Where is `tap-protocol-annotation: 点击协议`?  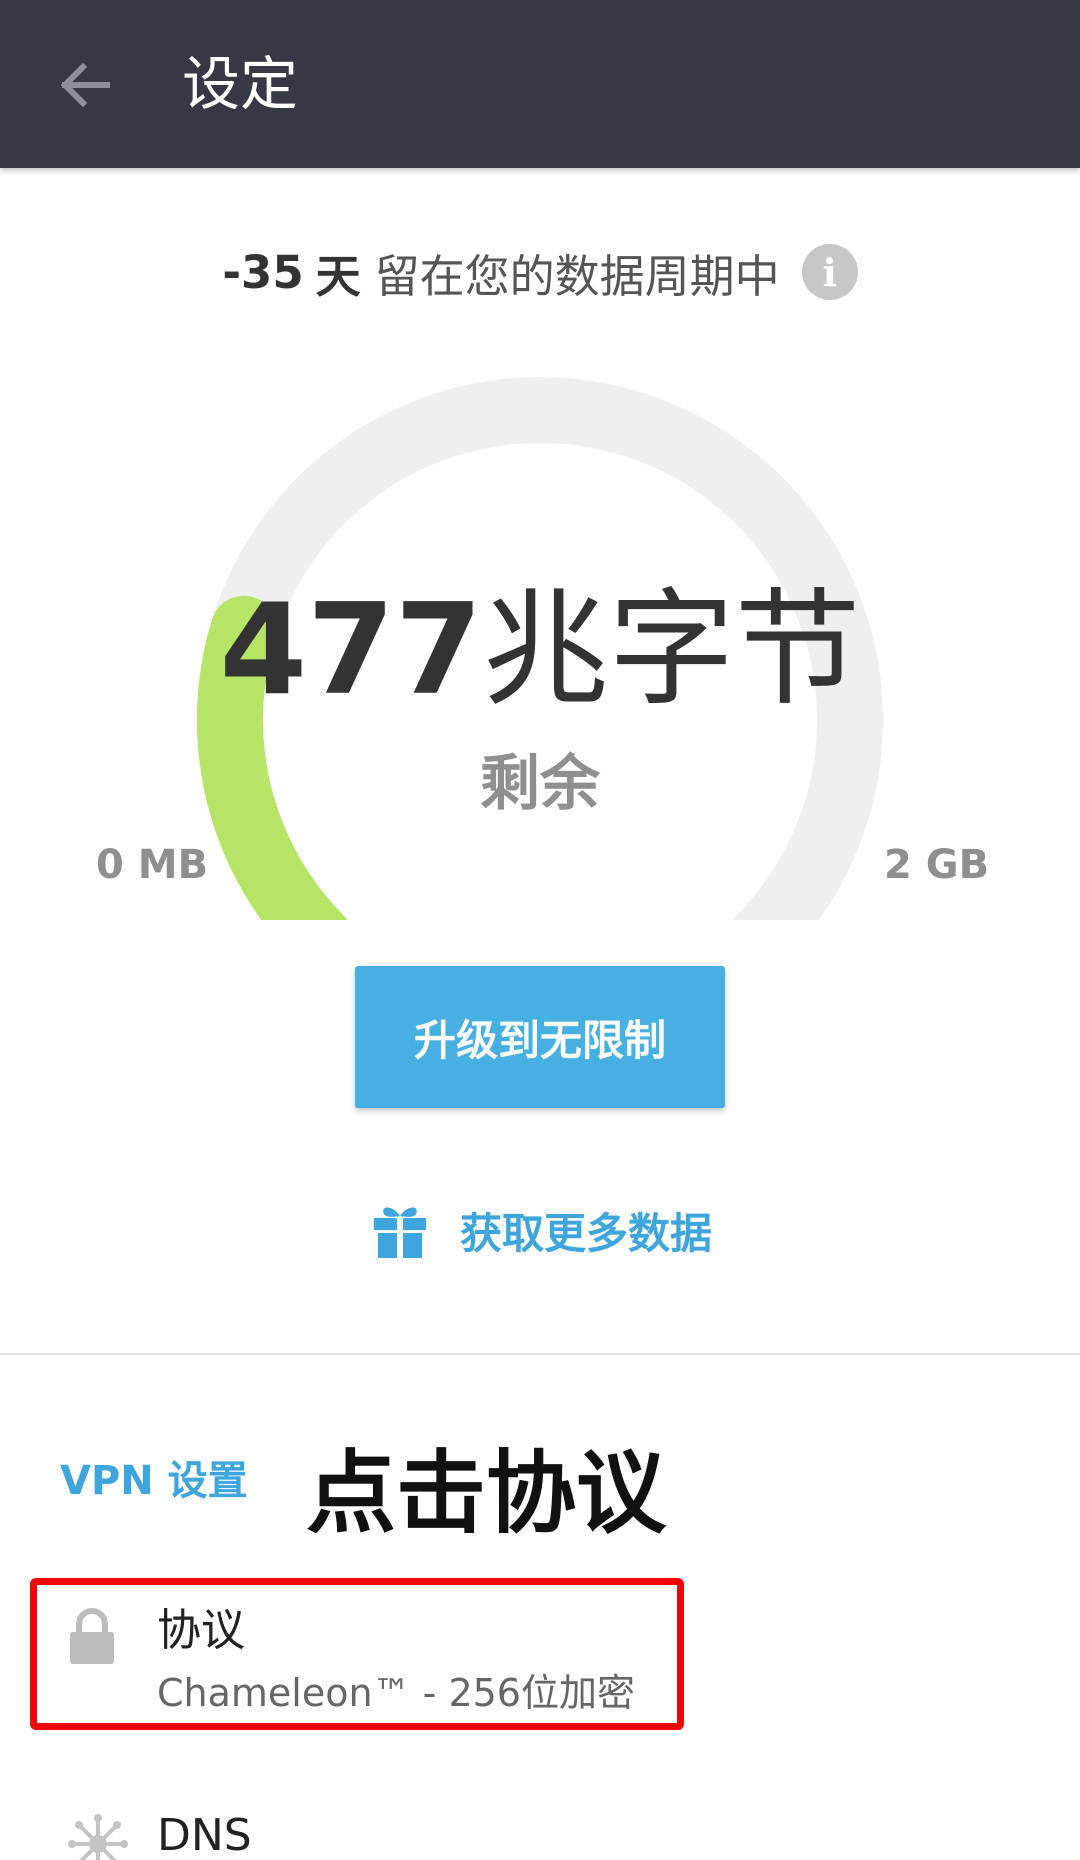 tap-protocol-annotation: 点击协议 is located at coordinates (486, 1493).